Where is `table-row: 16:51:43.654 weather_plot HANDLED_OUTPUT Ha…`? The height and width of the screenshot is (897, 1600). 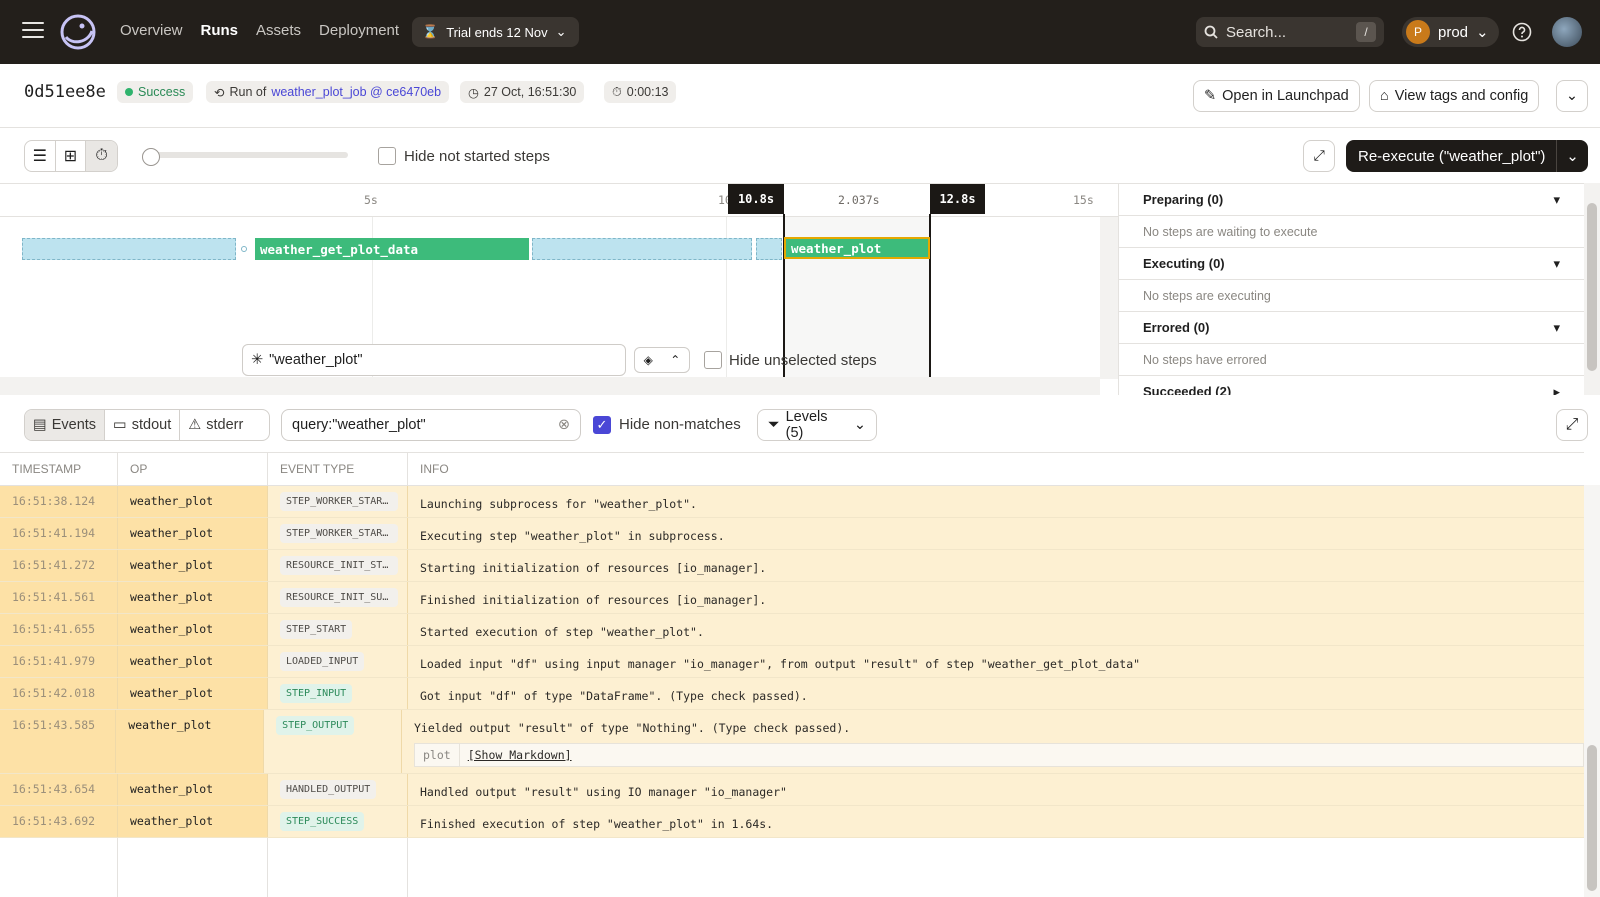 table-row: 16:51:43.654 weather_plot HANDLED_OUTPUT Ha… is located at coordinates (792, 790).